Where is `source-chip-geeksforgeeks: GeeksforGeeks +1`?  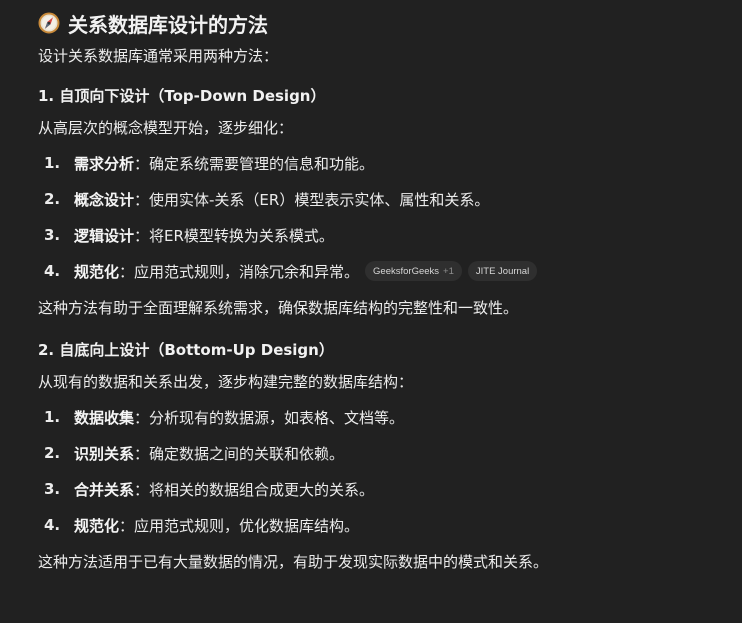 source-chip-geeksforgeeks: GeeksforGeeks +1 is located at coordinates (413, 271).